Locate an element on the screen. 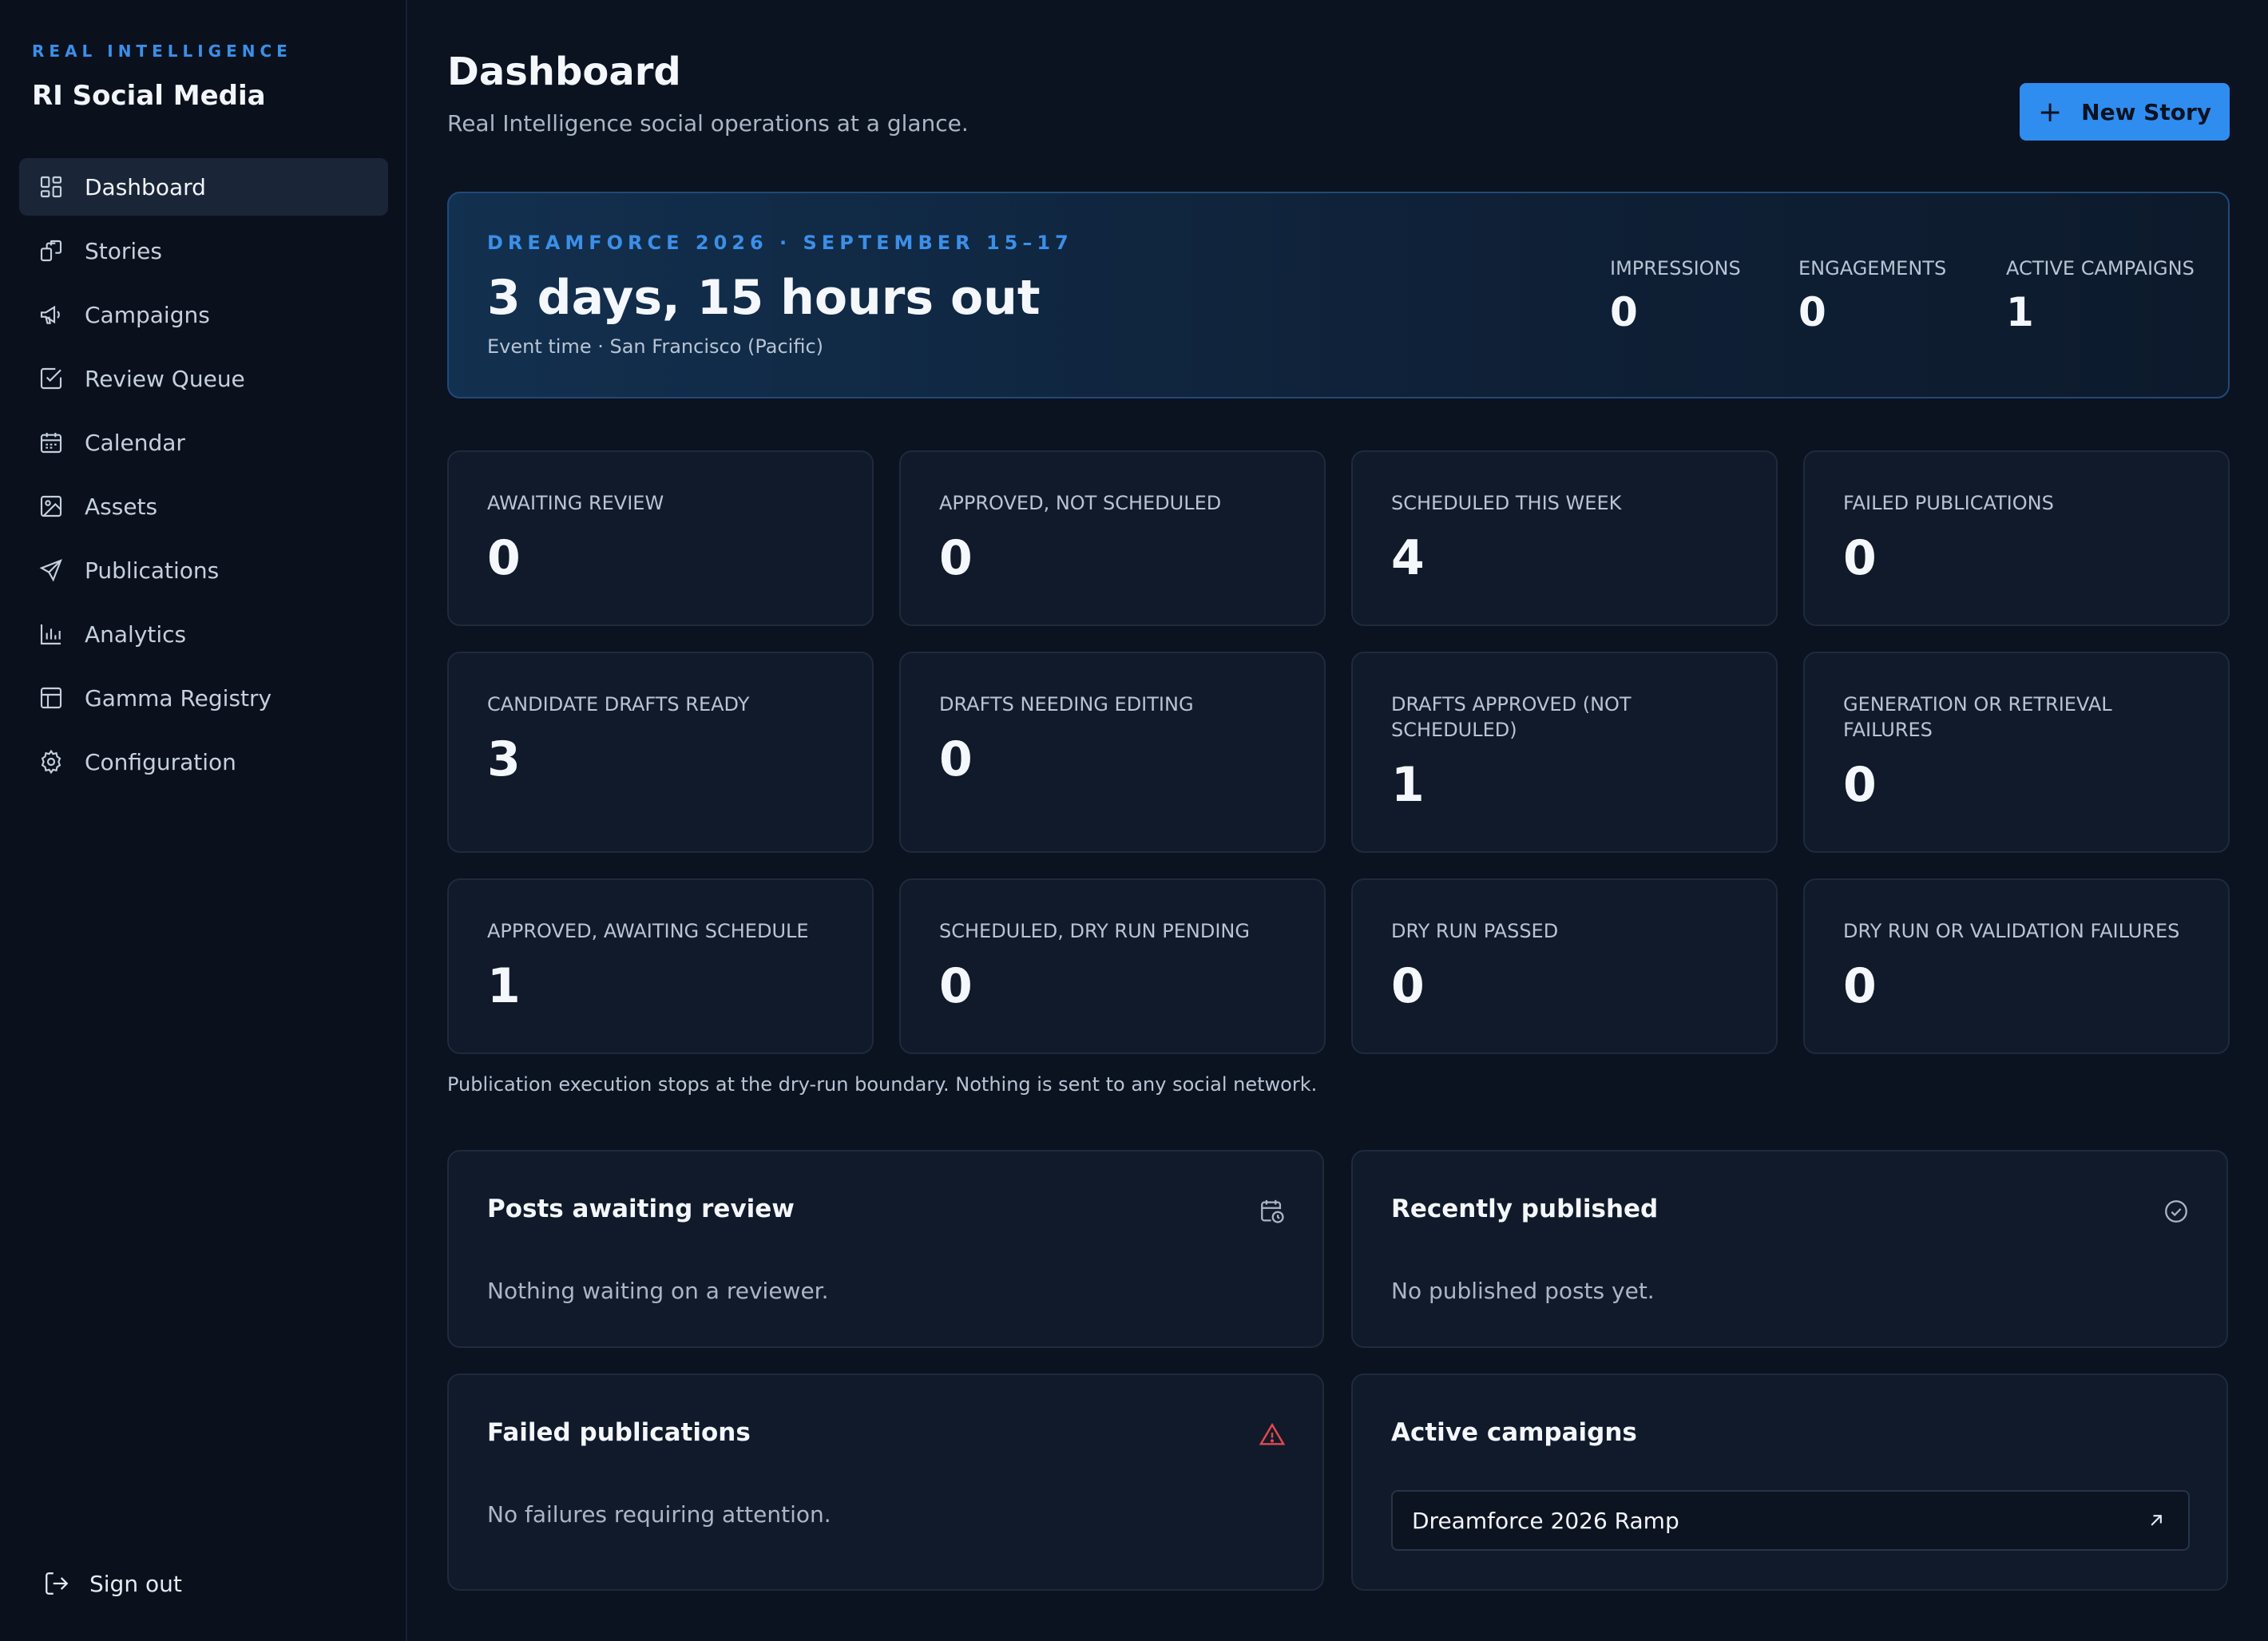  sidebar-item-label: Campaigns is located at coordinates (147, 315).